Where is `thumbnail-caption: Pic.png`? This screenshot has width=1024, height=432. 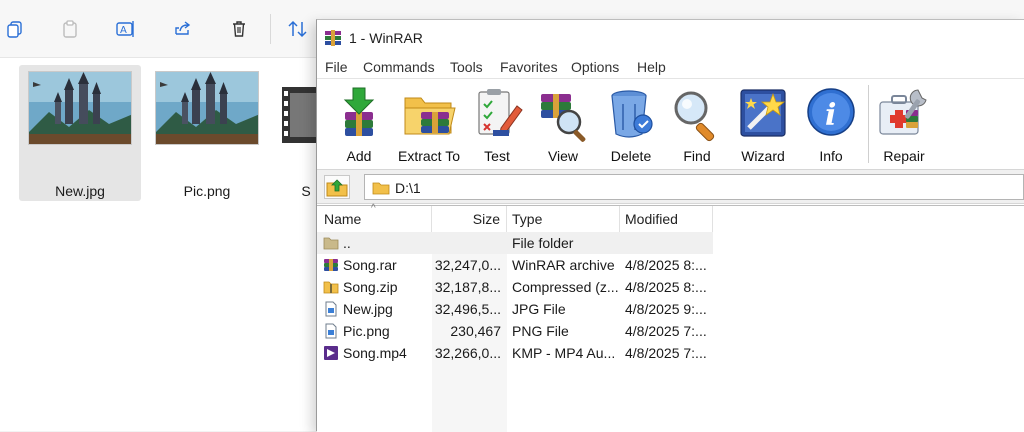
thumbnail-caption: Pic.png is located at coordinates (207, 191).